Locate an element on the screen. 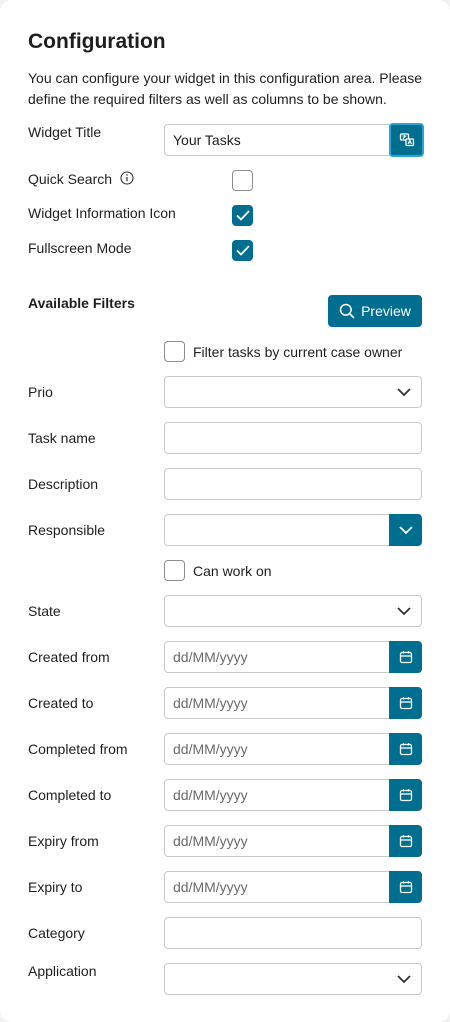 The image size is (450, 1022). state-select is located at coordinates (293, 611).